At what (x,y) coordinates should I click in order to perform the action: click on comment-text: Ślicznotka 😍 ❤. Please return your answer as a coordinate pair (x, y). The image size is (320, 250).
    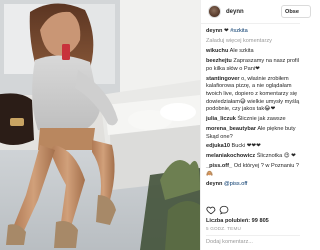
    Looking at the image, I should click on (276, 156).